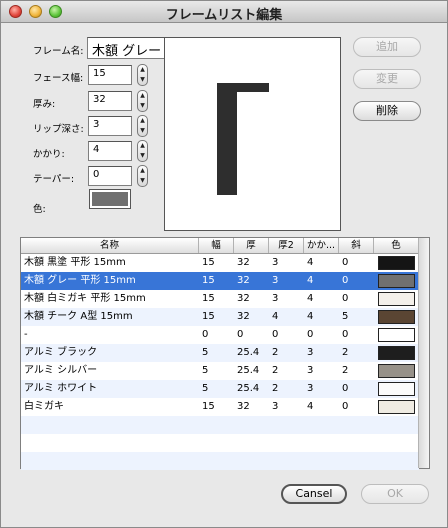  What do you see at coordinates (61, 388) in the screenshot?
I see `cell-name: アルミ ホワイト` at bounding box center [61, 388].